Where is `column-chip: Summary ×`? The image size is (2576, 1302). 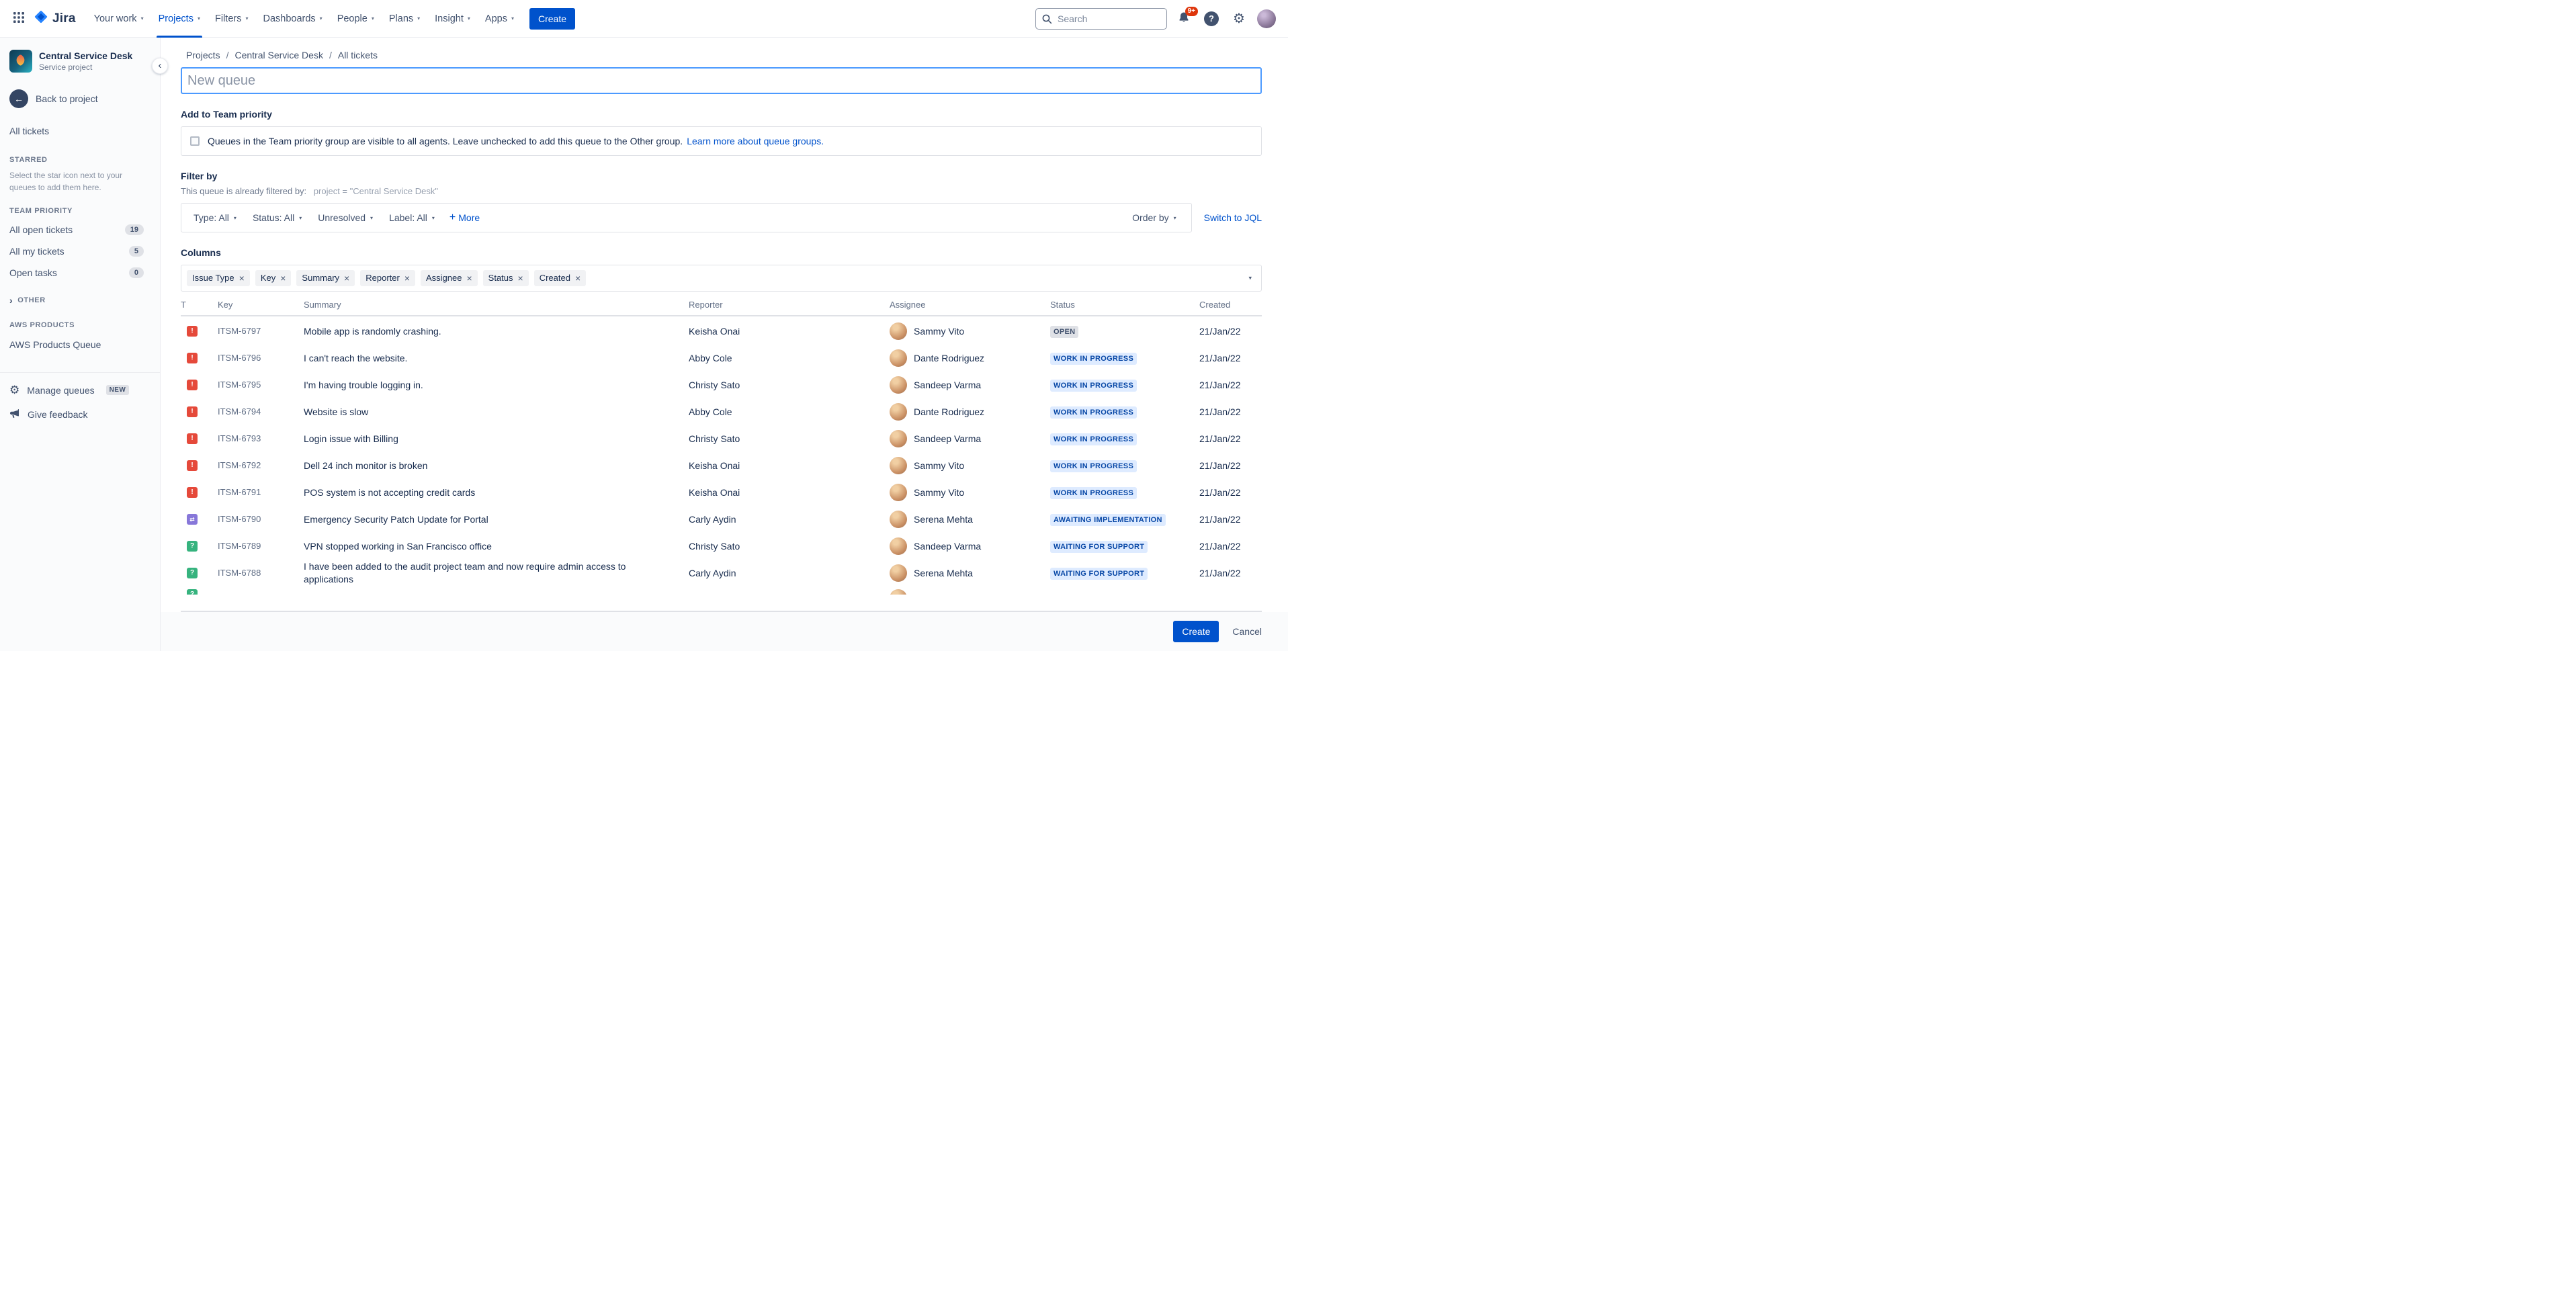 column-chip: Summary × is located at coordinates (325, 278).